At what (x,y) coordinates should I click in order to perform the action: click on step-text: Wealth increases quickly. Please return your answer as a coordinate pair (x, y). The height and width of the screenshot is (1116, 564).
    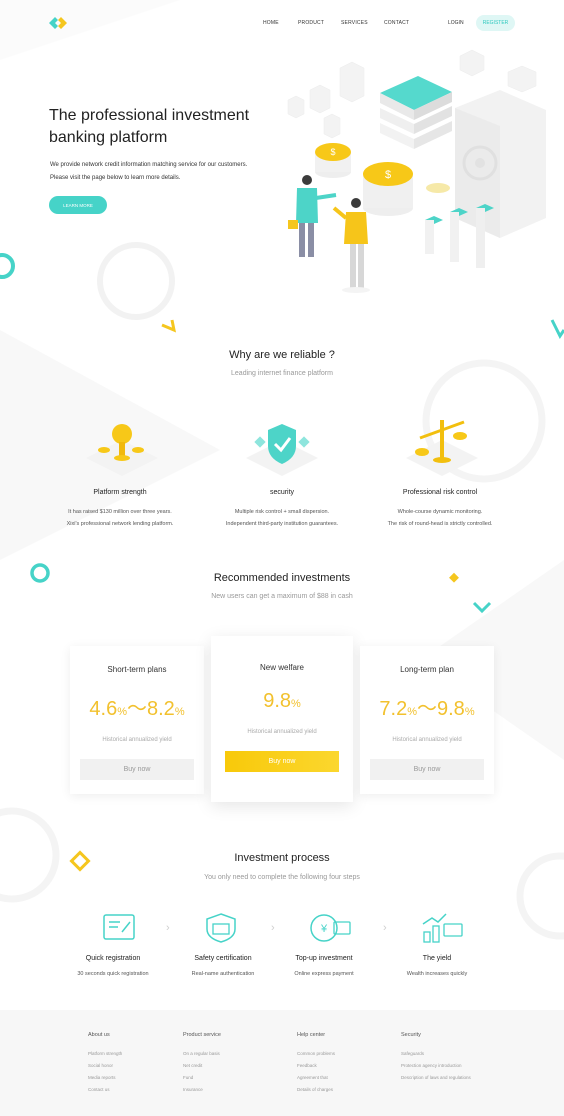
    Looking at the image, I should click on (437, 974).